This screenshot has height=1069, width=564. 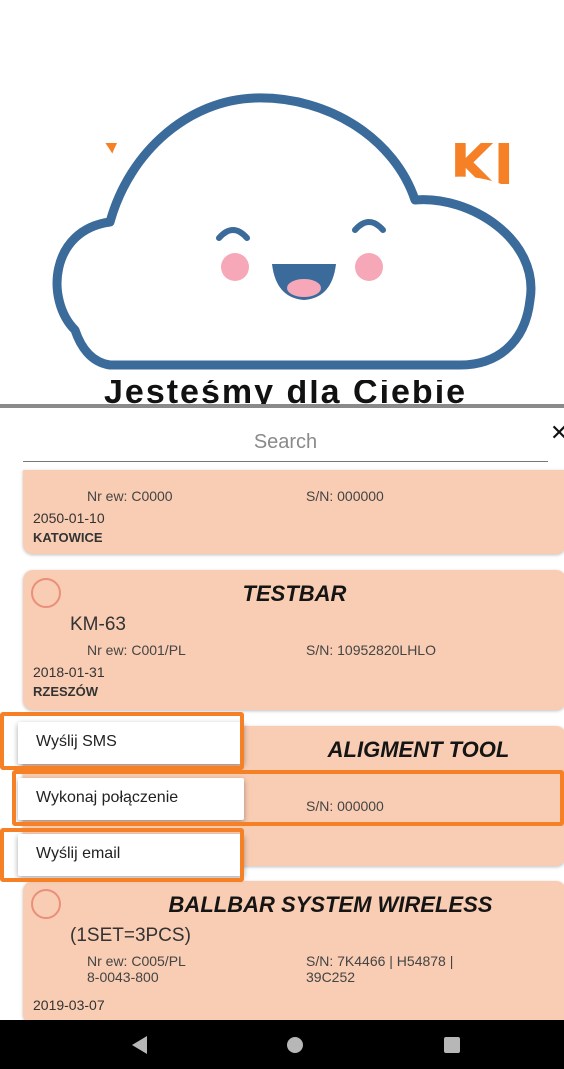 I want to click on card-title: BALLBAR SYSTEM WIRELESS, so click(x=330, y=904).